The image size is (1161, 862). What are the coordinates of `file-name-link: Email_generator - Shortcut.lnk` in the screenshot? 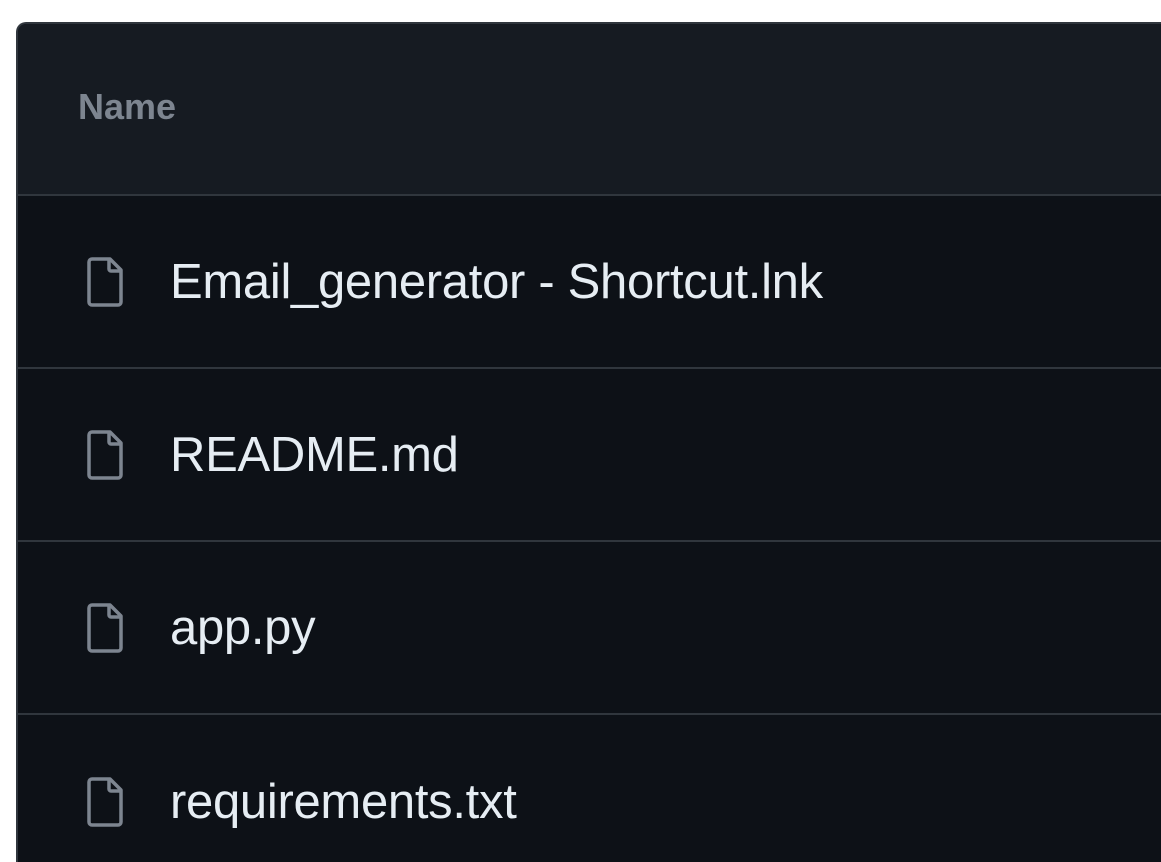 It's located at (496, 282).